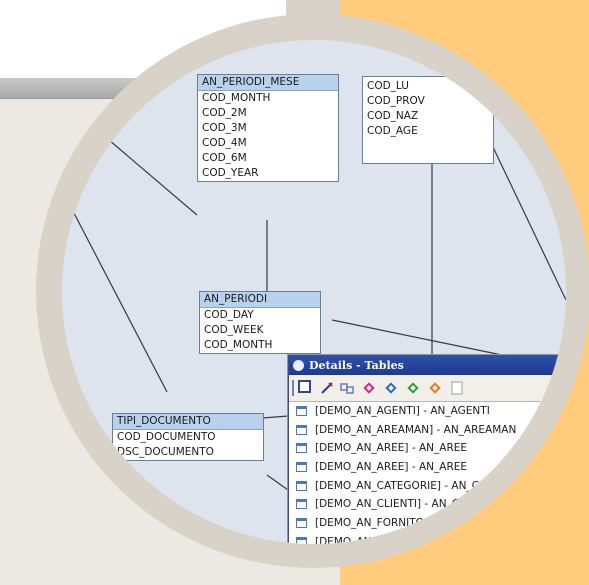 Image resolution: width=589 pixels, height=585 pixels. Describe the element at coordinates (428, 120) in the screenshot. I see `table-geo: COD_LU COD_PROV COD_NAZ COD_AGE` at that location.